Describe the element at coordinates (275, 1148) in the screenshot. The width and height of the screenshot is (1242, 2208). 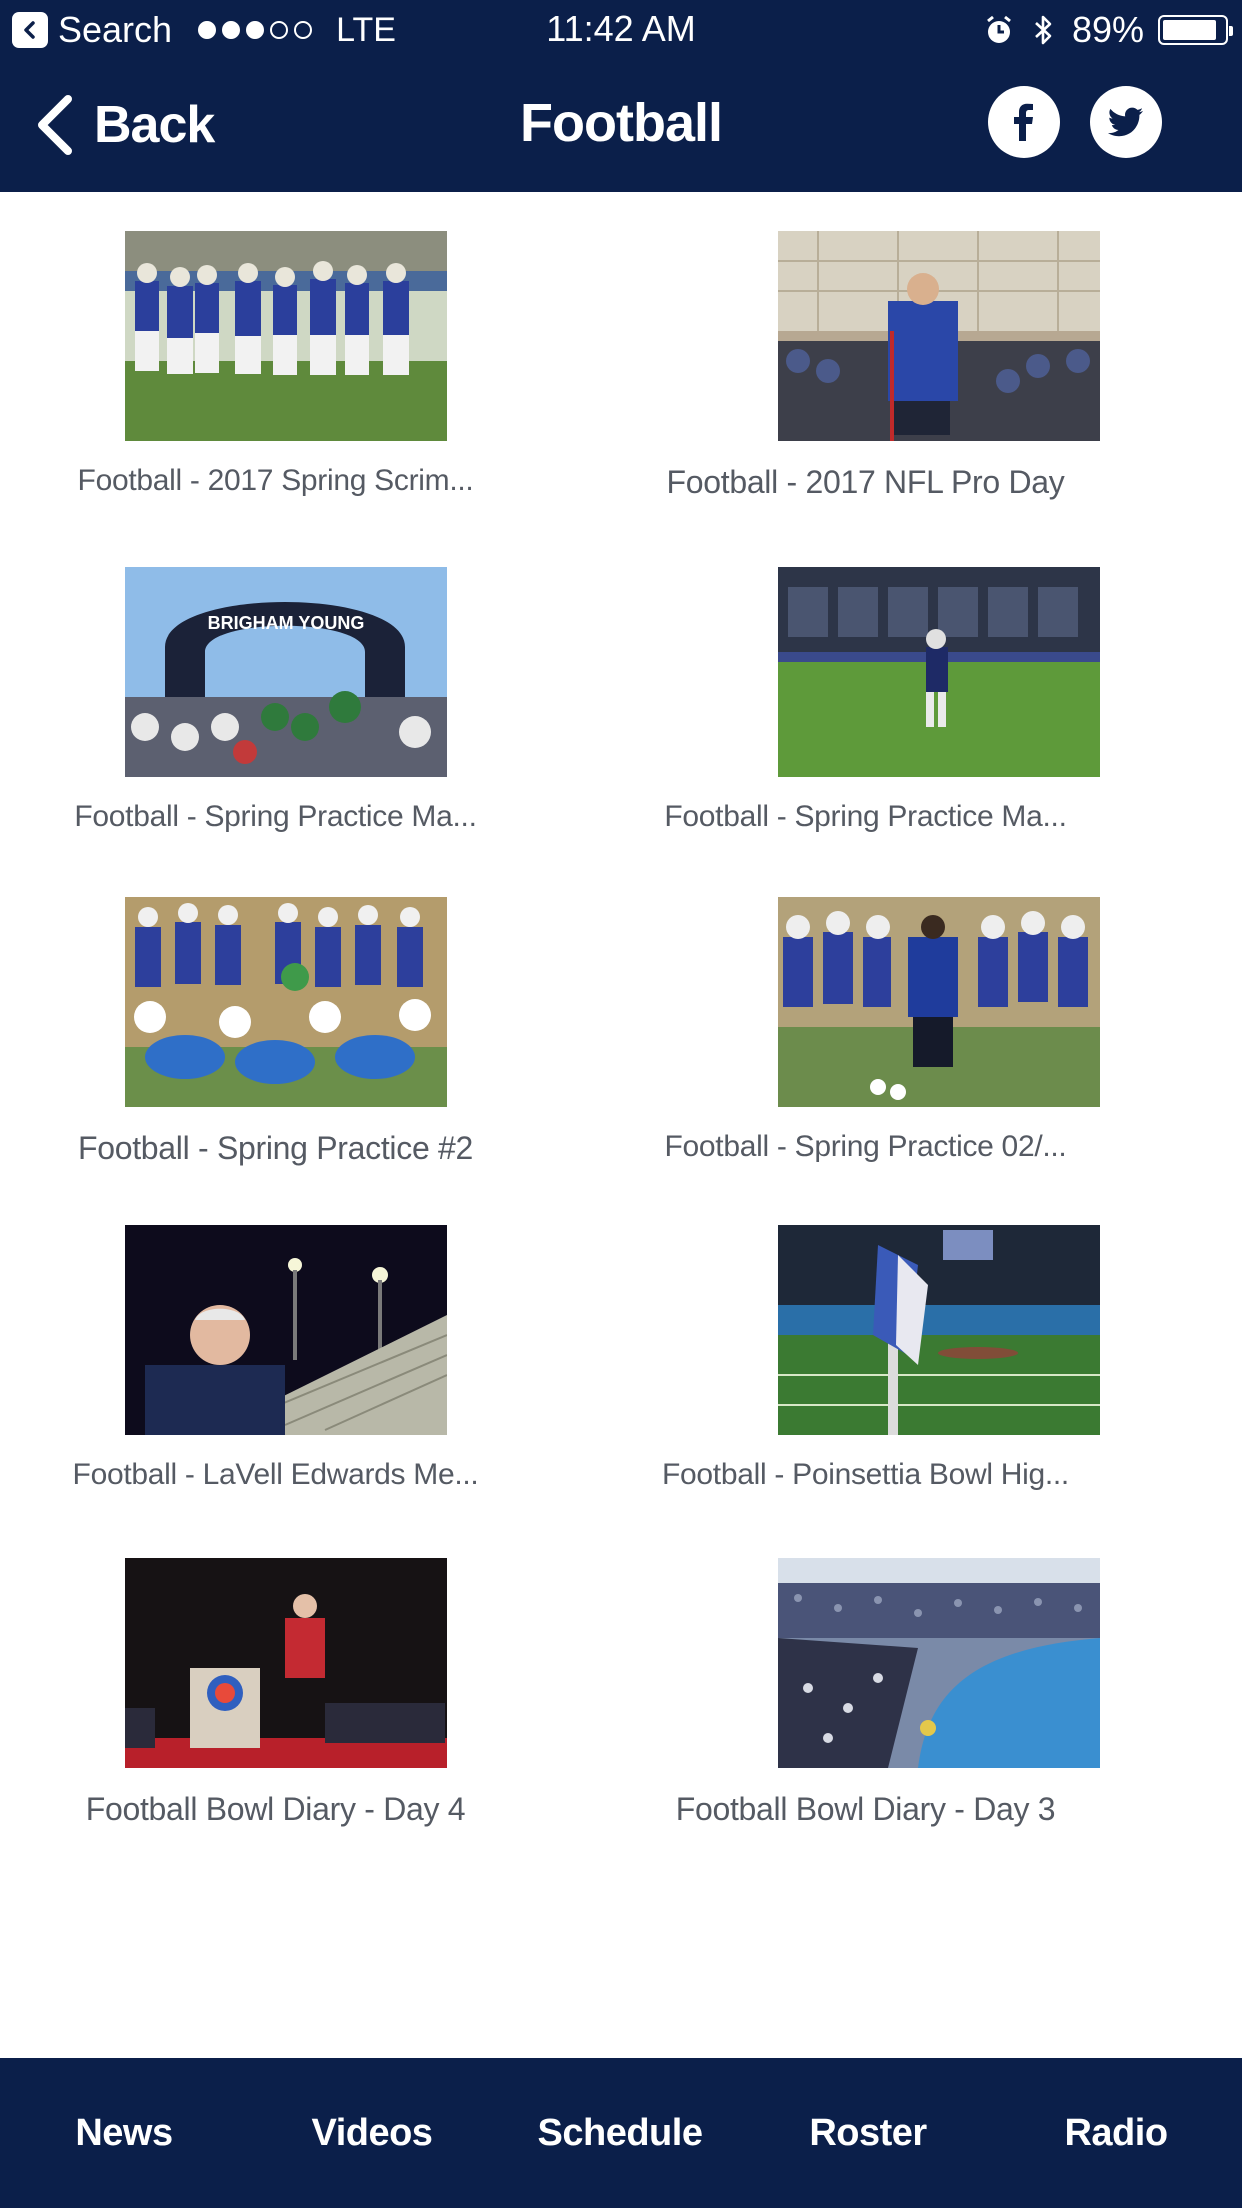
I see `video-title: Football - Spring Practice #2` at that location.